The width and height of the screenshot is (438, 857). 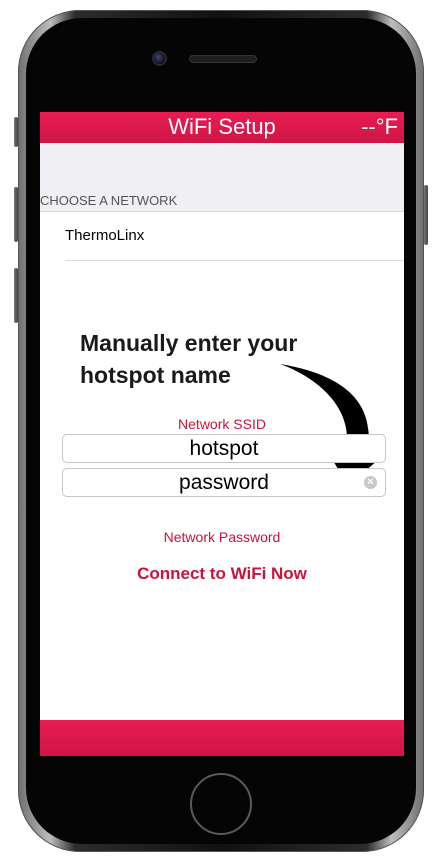 What do you see at coordinates (16, 132) in the screenshot?
I see `mute-switch` at bounding box center [16, 132].